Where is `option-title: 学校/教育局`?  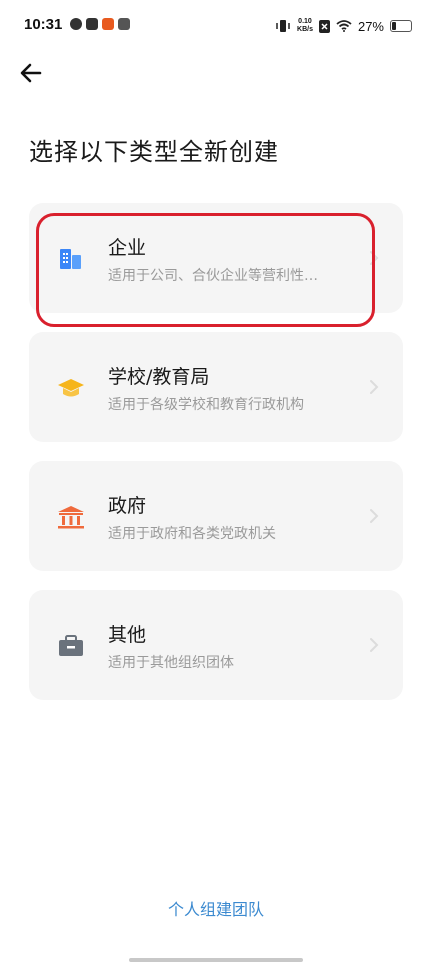 option-title: 学校/教育局 is located at coordinates (159, 377).